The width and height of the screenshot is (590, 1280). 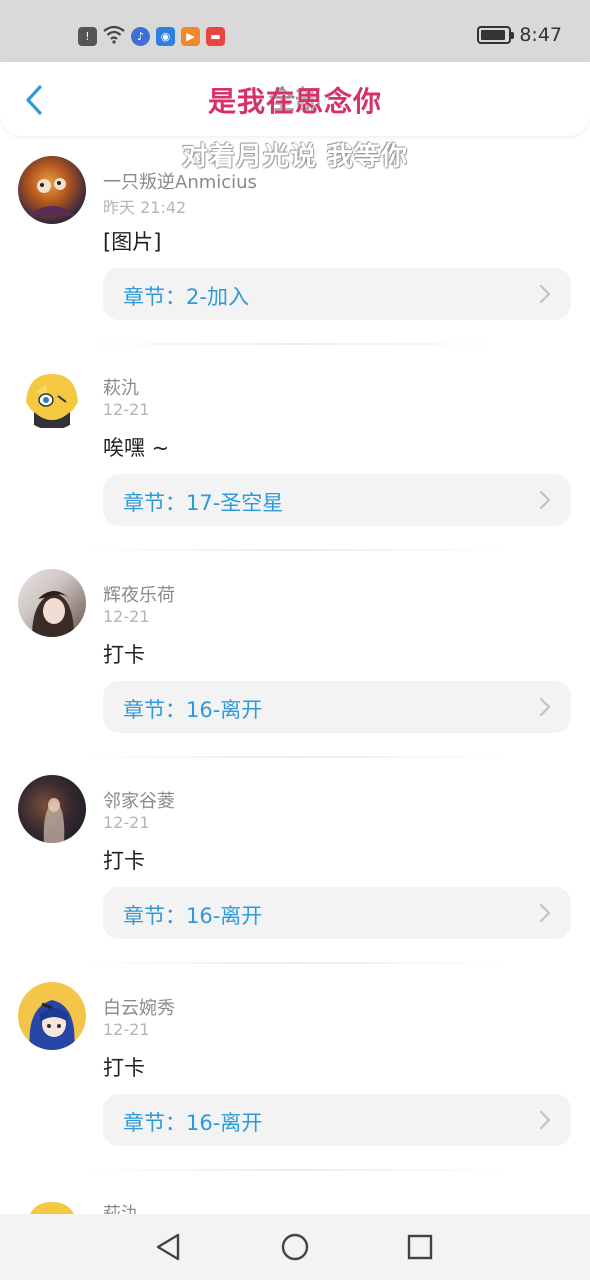 I want to click on clock: 8:47, so click(x=540, y=35).